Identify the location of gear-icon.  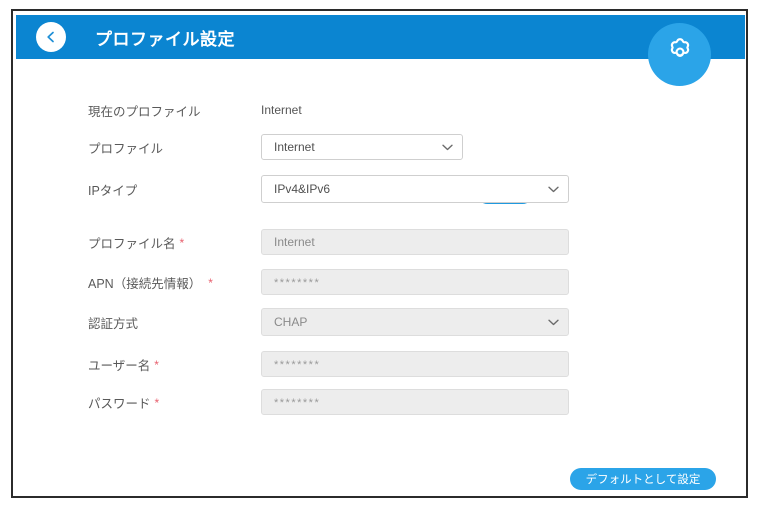
(680, 54).